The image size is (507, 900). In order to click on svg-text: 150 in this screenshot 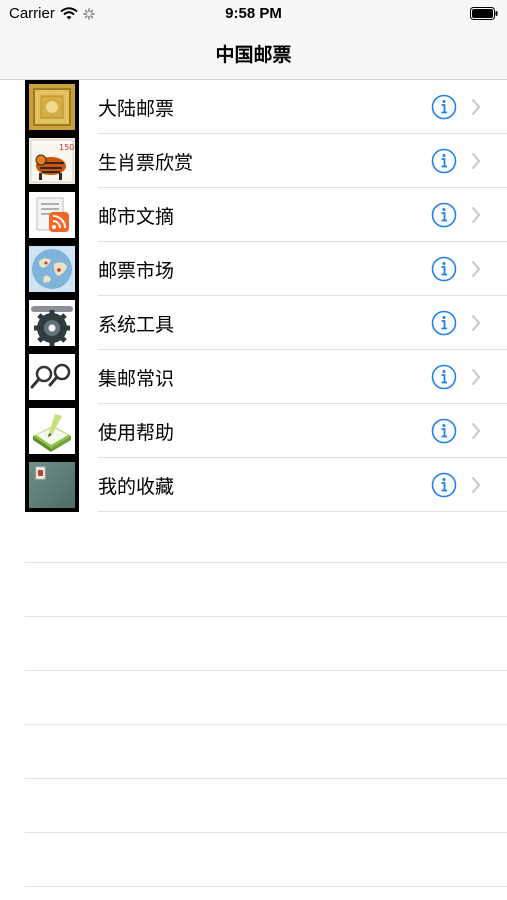, I will do `click(66, 147)`.